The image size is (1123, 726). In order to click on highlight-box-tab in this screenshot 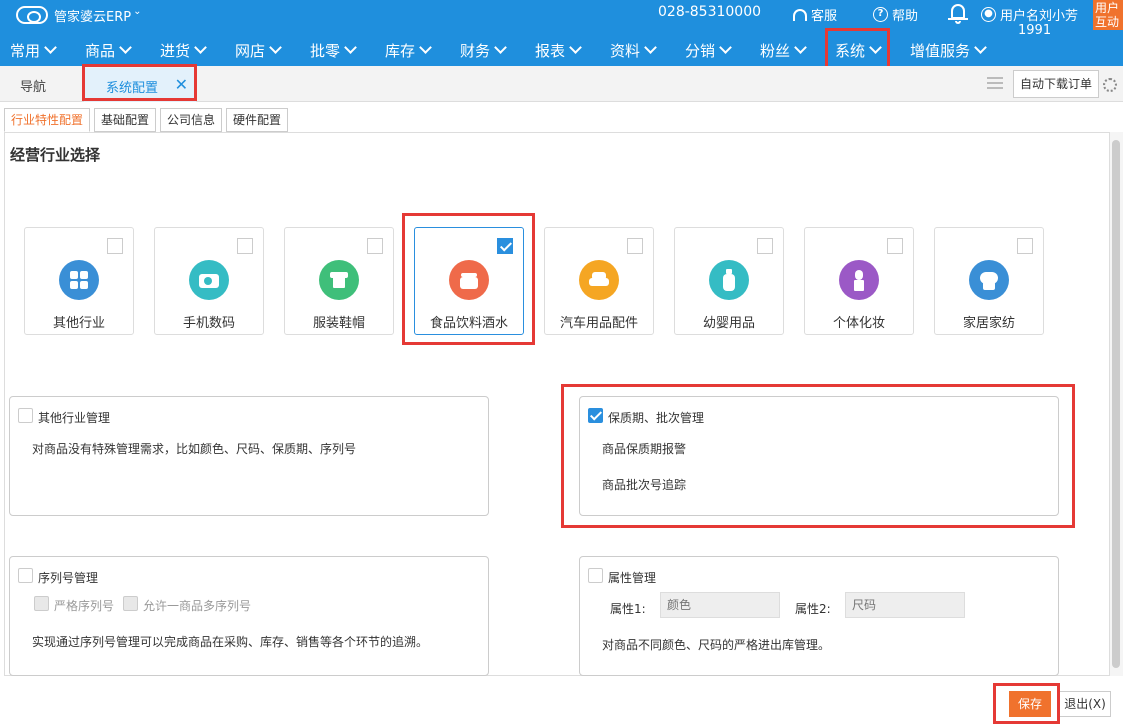, I will do `click(139, 82)`.